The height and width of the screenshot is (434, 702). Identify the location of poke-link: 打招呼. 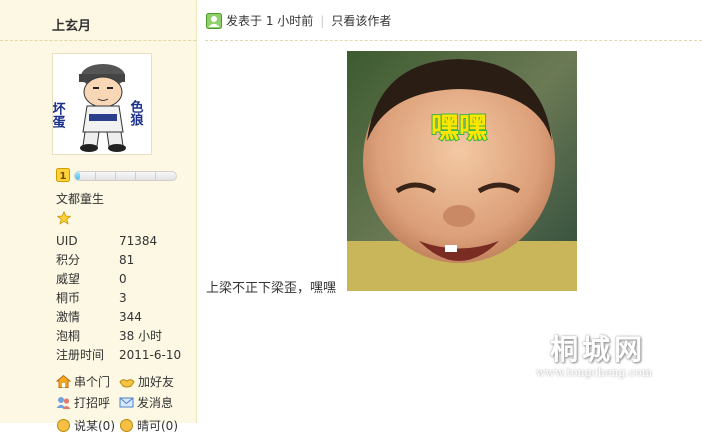
(83, 402).